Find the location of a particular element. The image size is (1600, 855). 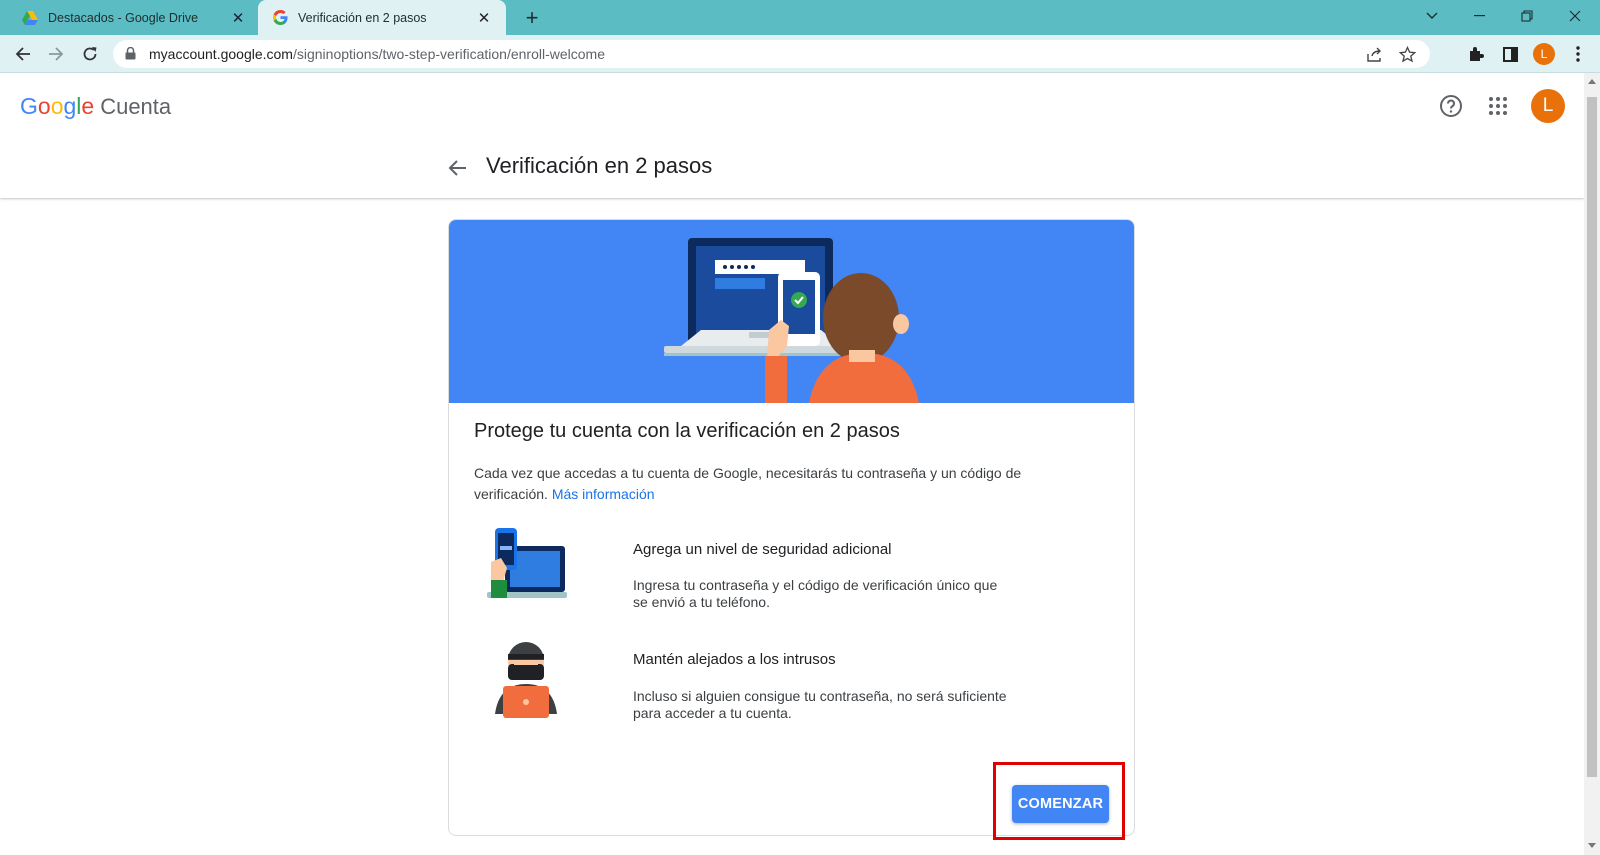

apps-grid-icon is located at coordinates (1498, 106).